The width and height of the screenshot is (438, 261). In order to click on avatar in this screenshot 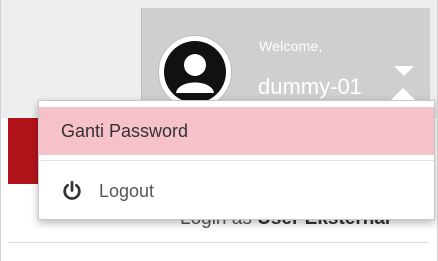, I will do `click(195, 72)`.